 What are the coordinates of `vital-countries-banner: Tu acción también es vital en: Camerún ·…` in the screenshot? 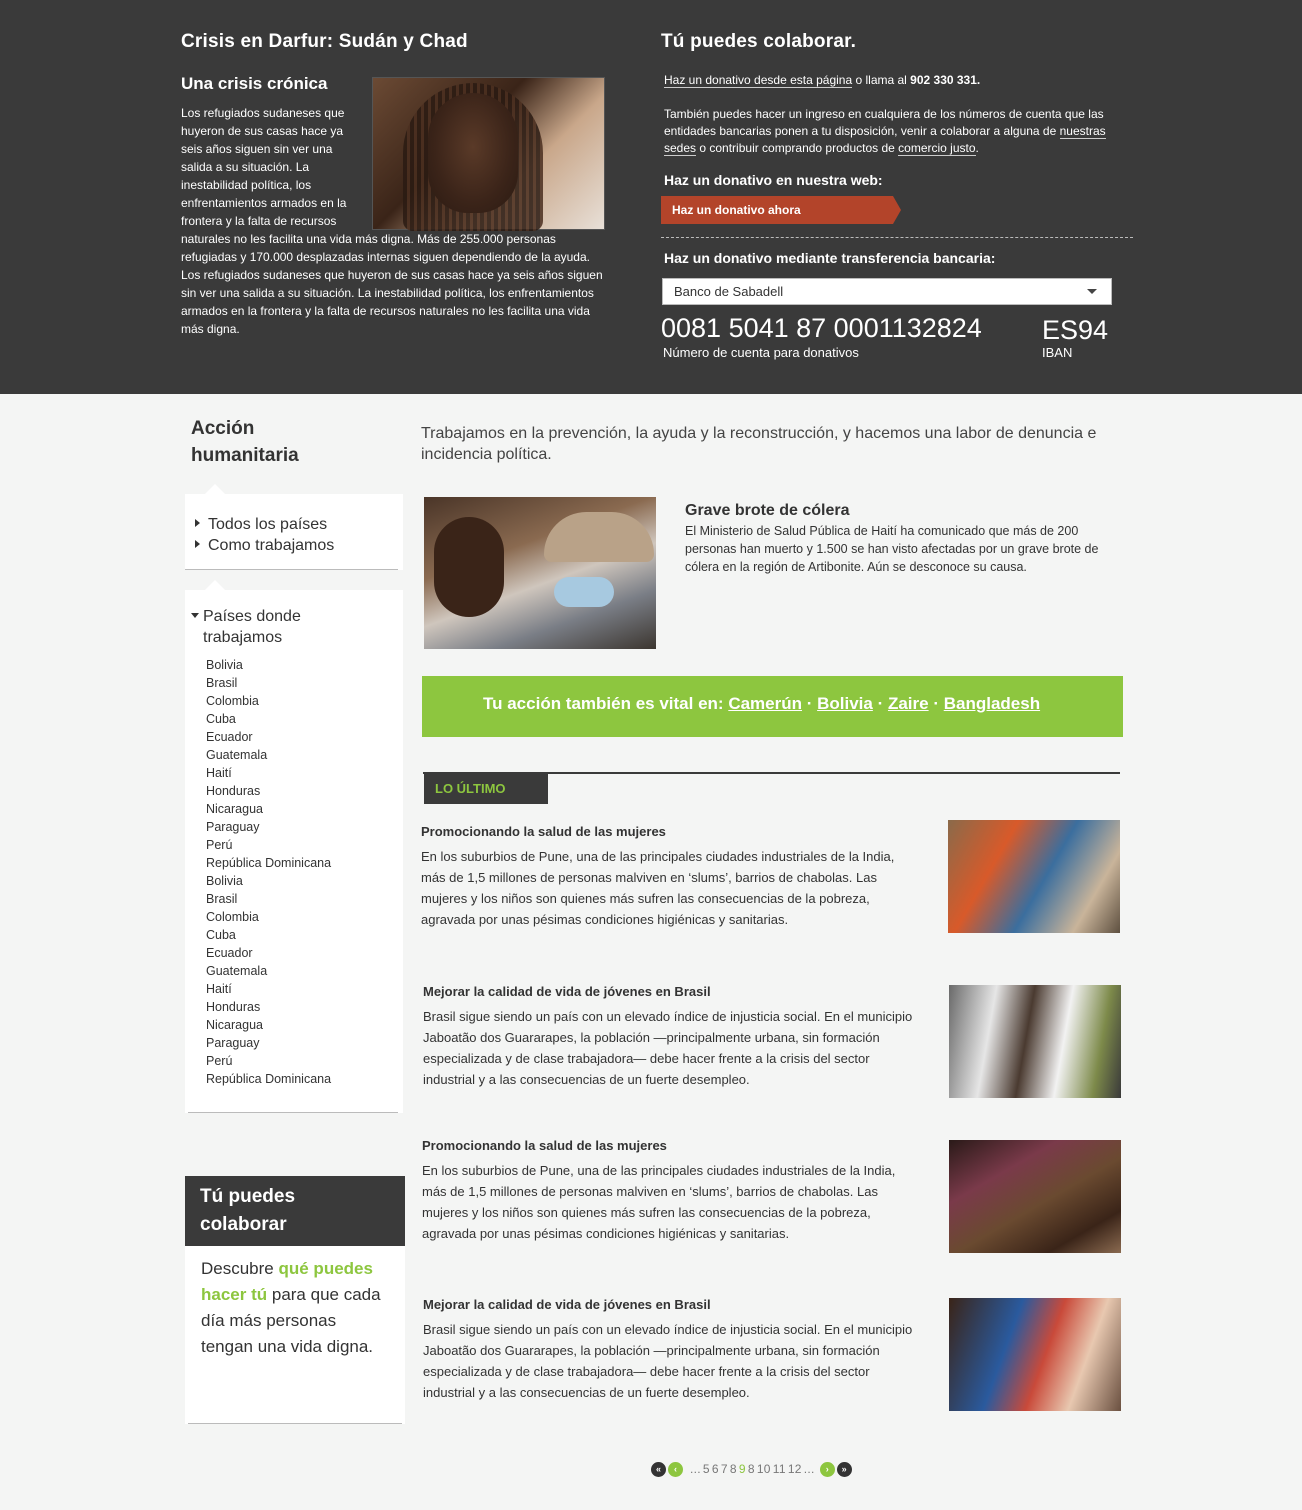 It's located at (772, 706).